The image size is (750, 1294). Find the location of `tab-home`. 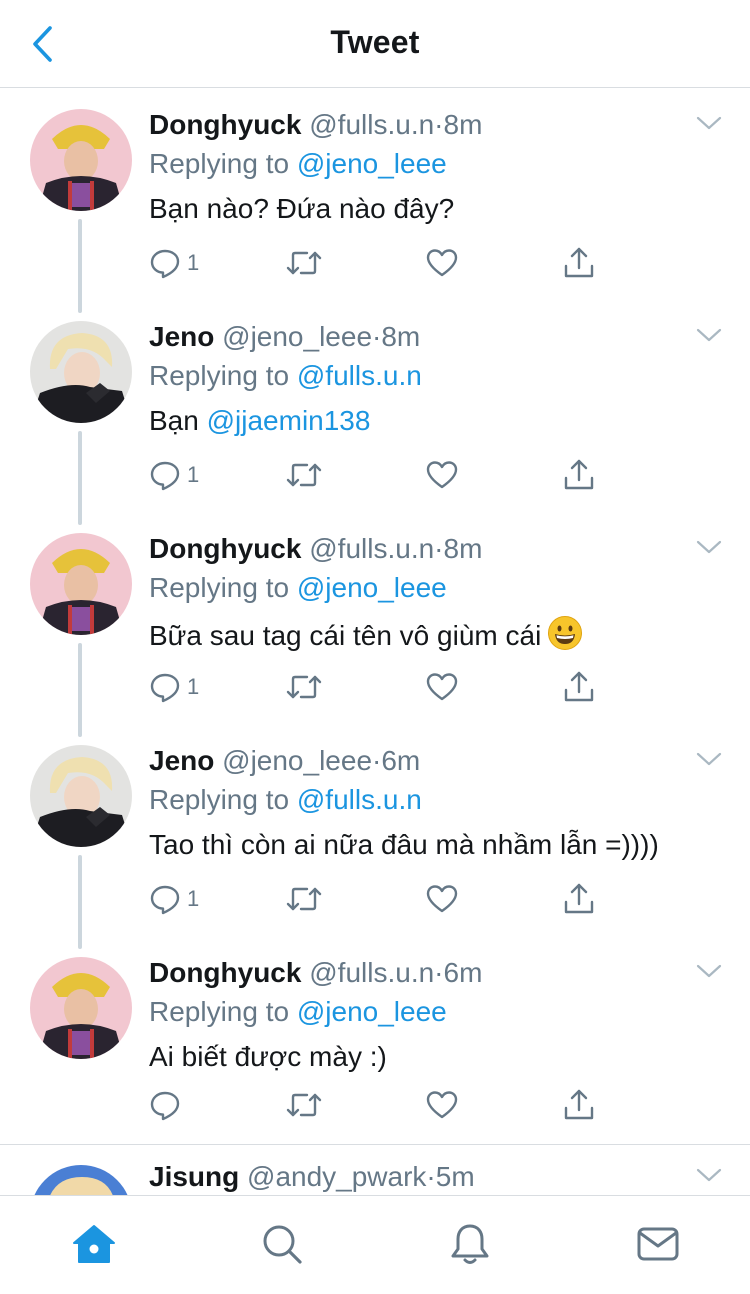

tab-home is located at coordinates (94, 1244).